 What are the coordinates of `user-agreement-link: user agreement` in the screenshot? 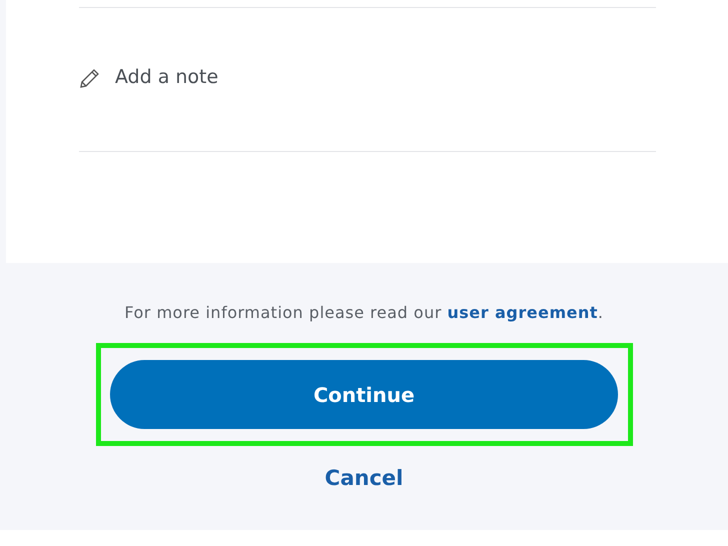 It's located at (522, 312).